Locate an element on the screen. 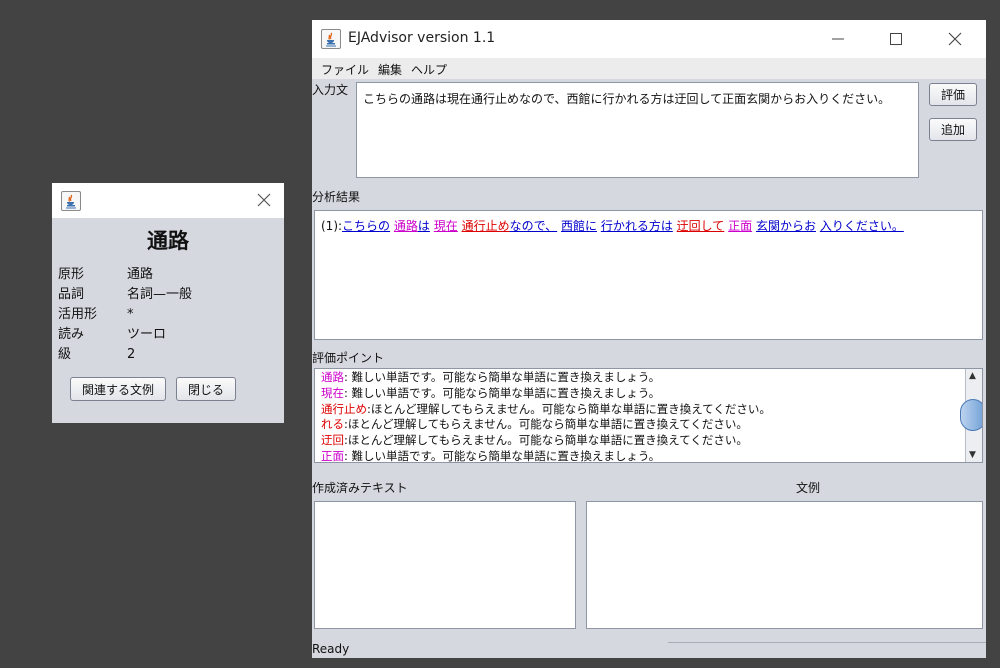 This screenshot has height=668, width=1000. menu-bar: ファイル 編集 ヘルプ is located at coordinates (649, 68).